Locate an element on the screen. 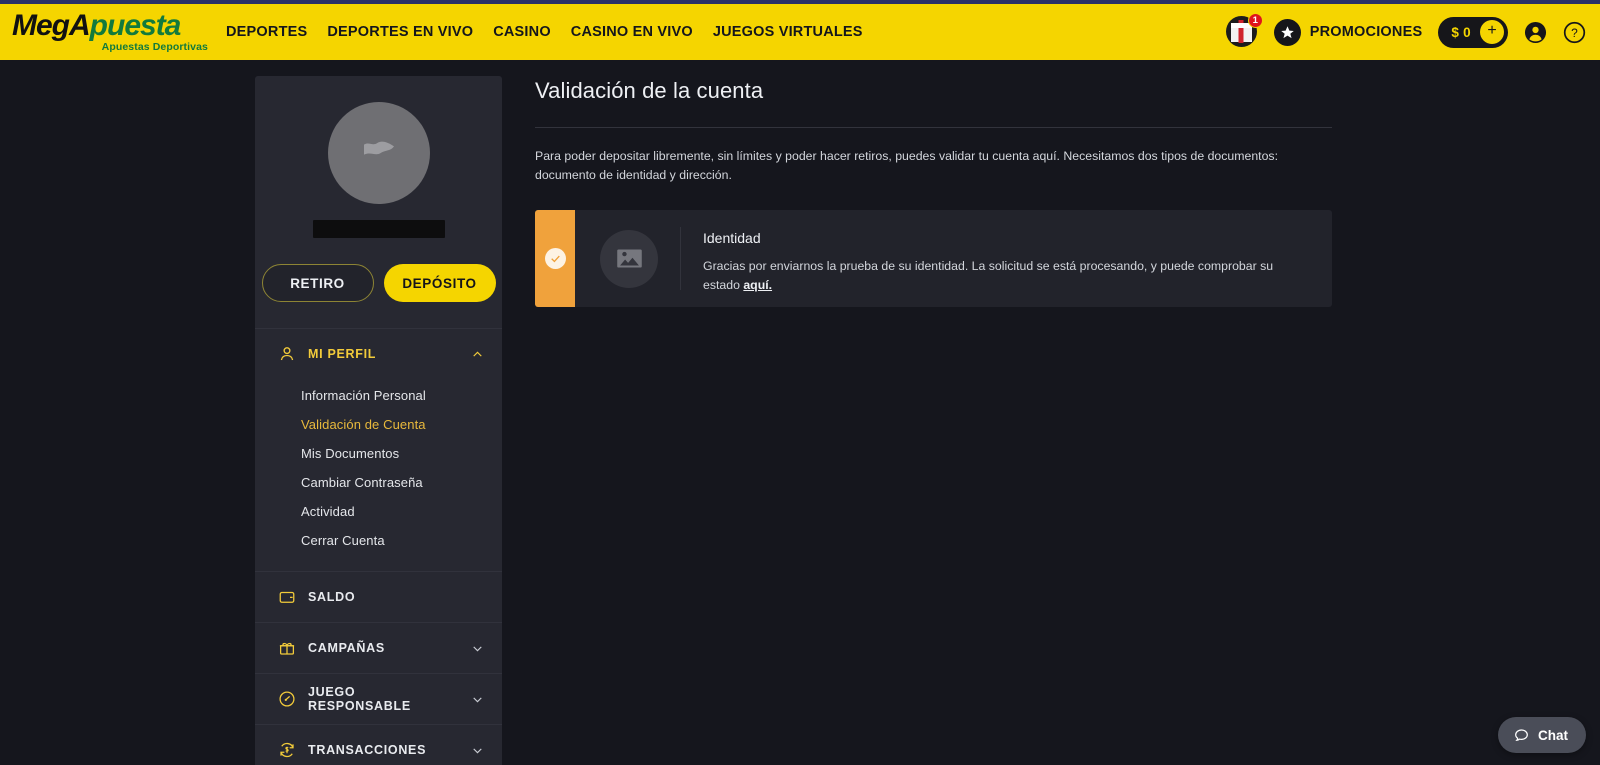 This screenshot has width=1600, height=765. avatar-placeholder-icon is located at coordinates (378, 148).